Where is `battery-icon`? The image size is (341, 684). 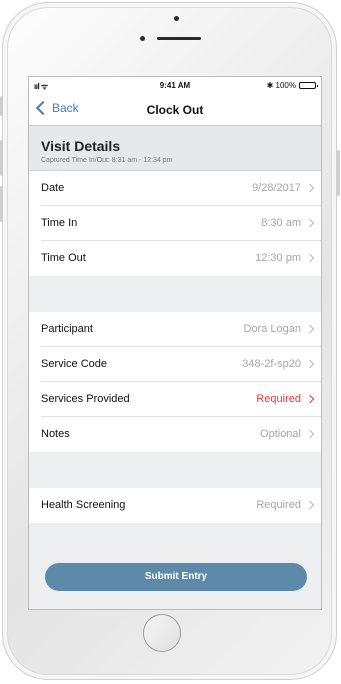 battery-icon is located at coordinates (308, 85).